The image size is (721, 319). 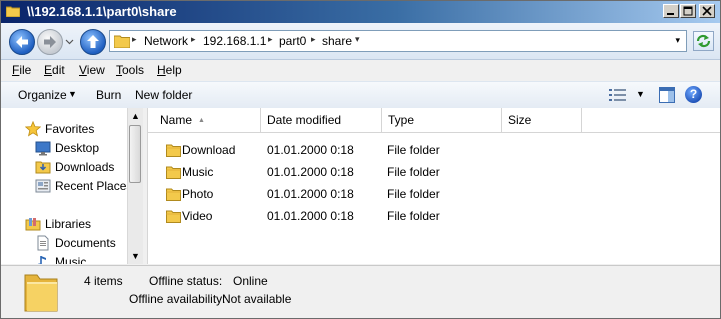 What do you see at coordinates (135, 186) in the screenshot?
I see `nav-pane-scrollbar: ▲ ▼` at bounding box center [135, 186].